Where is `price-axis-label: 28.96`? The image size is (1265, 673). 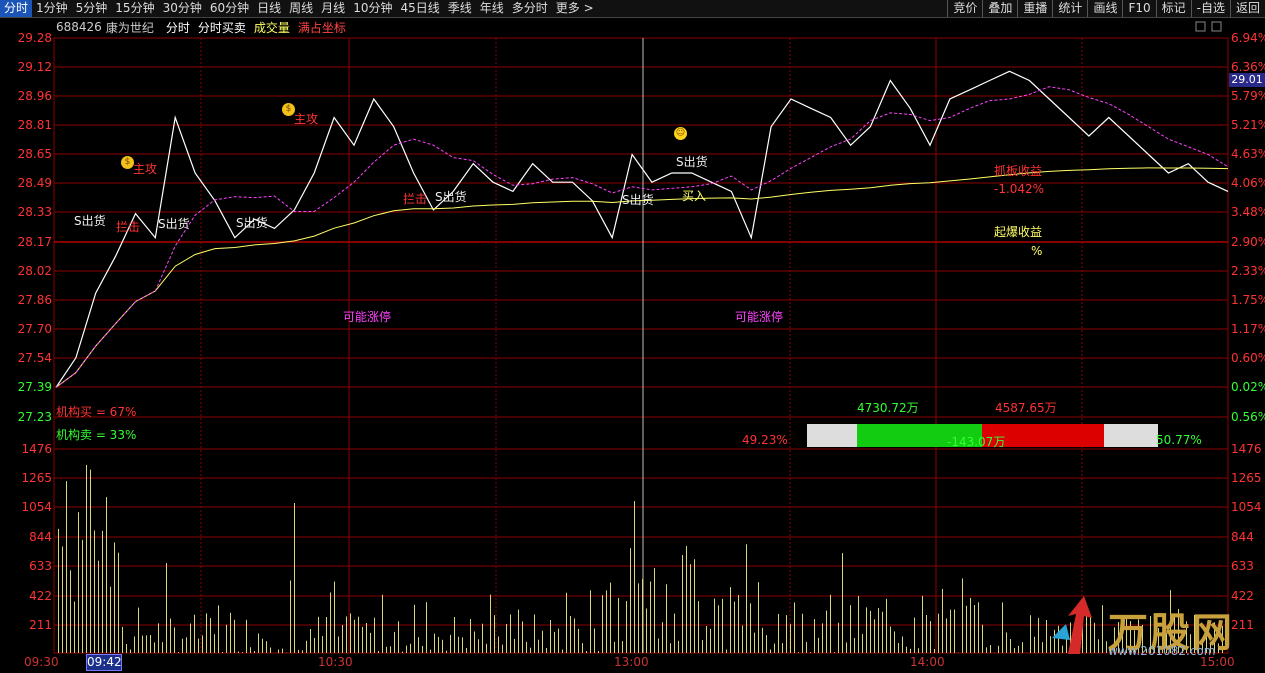
price-axis-label: 28.96 is located at coordinates (34, 96).